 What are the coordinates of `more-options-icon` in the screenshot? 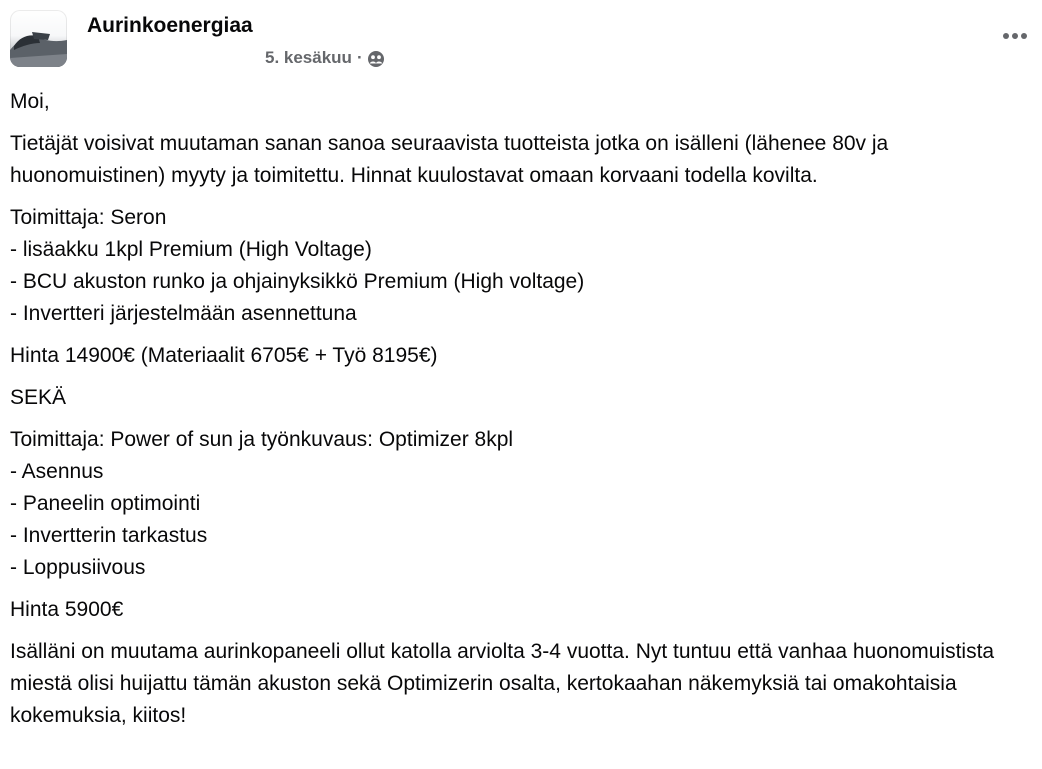 It's located at (1015, 36).